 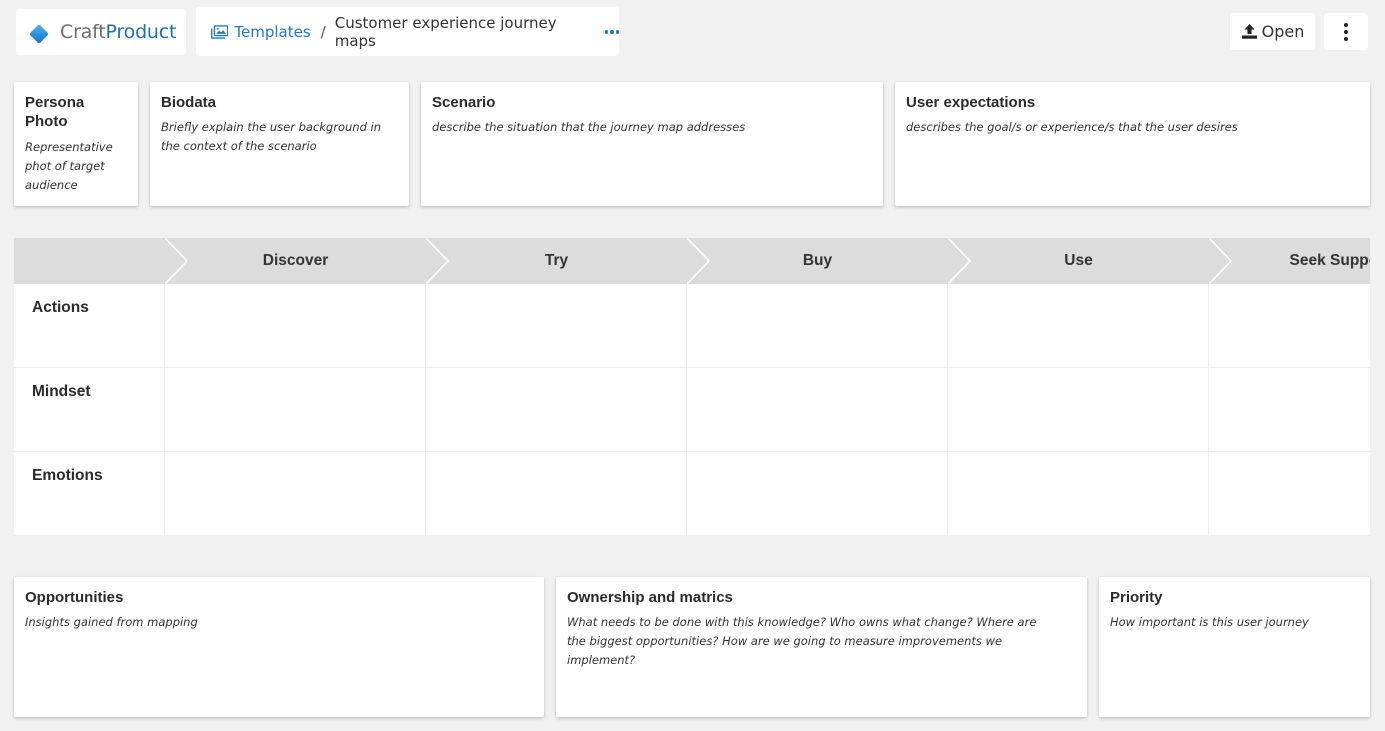 What do you see at coordinates (971, 102) in the screenshot?
I see `card-title: User expectations` at bounding box center [971, 102].